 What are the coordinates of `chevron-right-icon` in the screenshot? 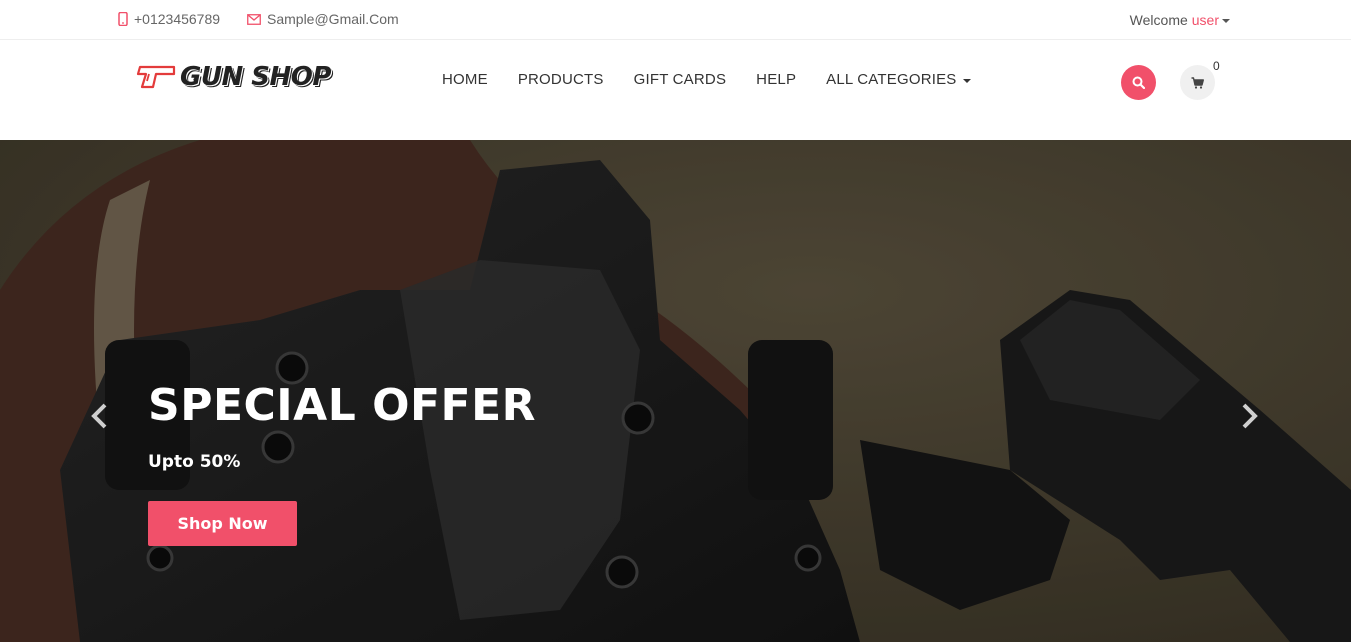 It's located at (1250, 416).